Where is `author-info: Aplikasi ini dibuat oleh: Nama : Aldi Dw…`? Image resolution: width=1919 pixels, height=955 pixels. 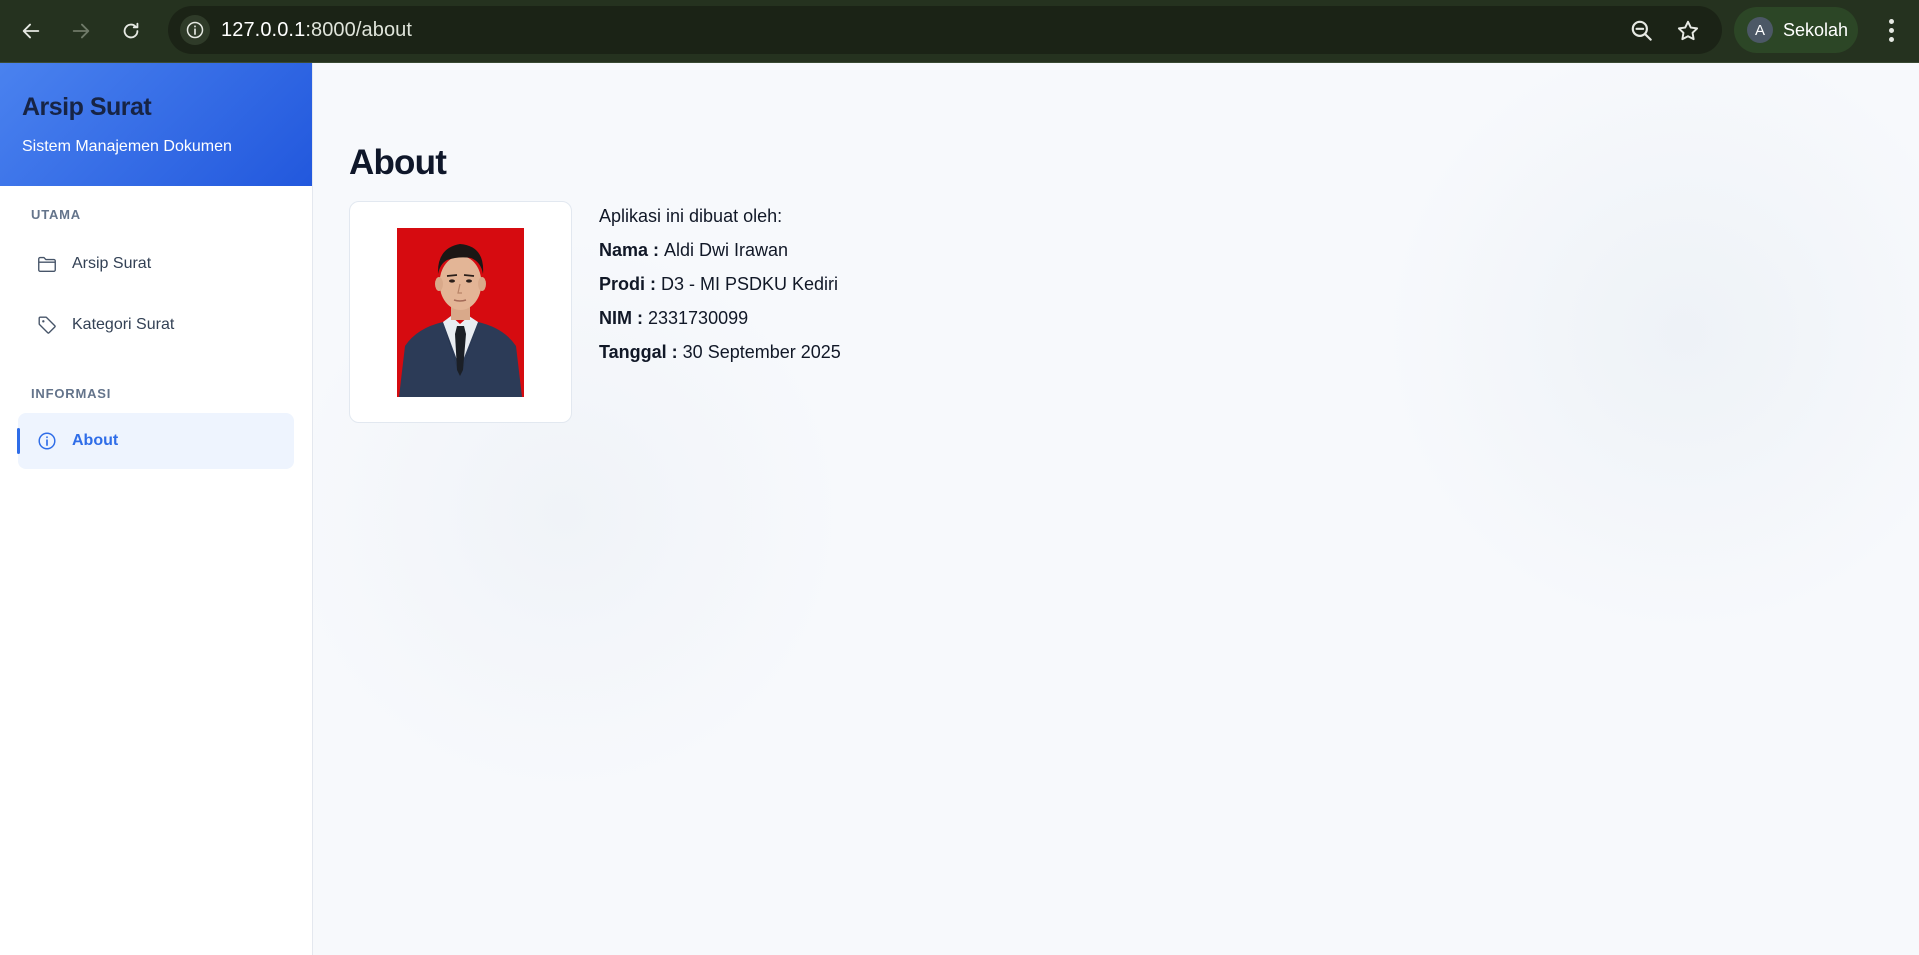
author-info: Aplikasi ini dibuat oleh: Nama : Aldi Dw… is located at coordinates (720, 288).